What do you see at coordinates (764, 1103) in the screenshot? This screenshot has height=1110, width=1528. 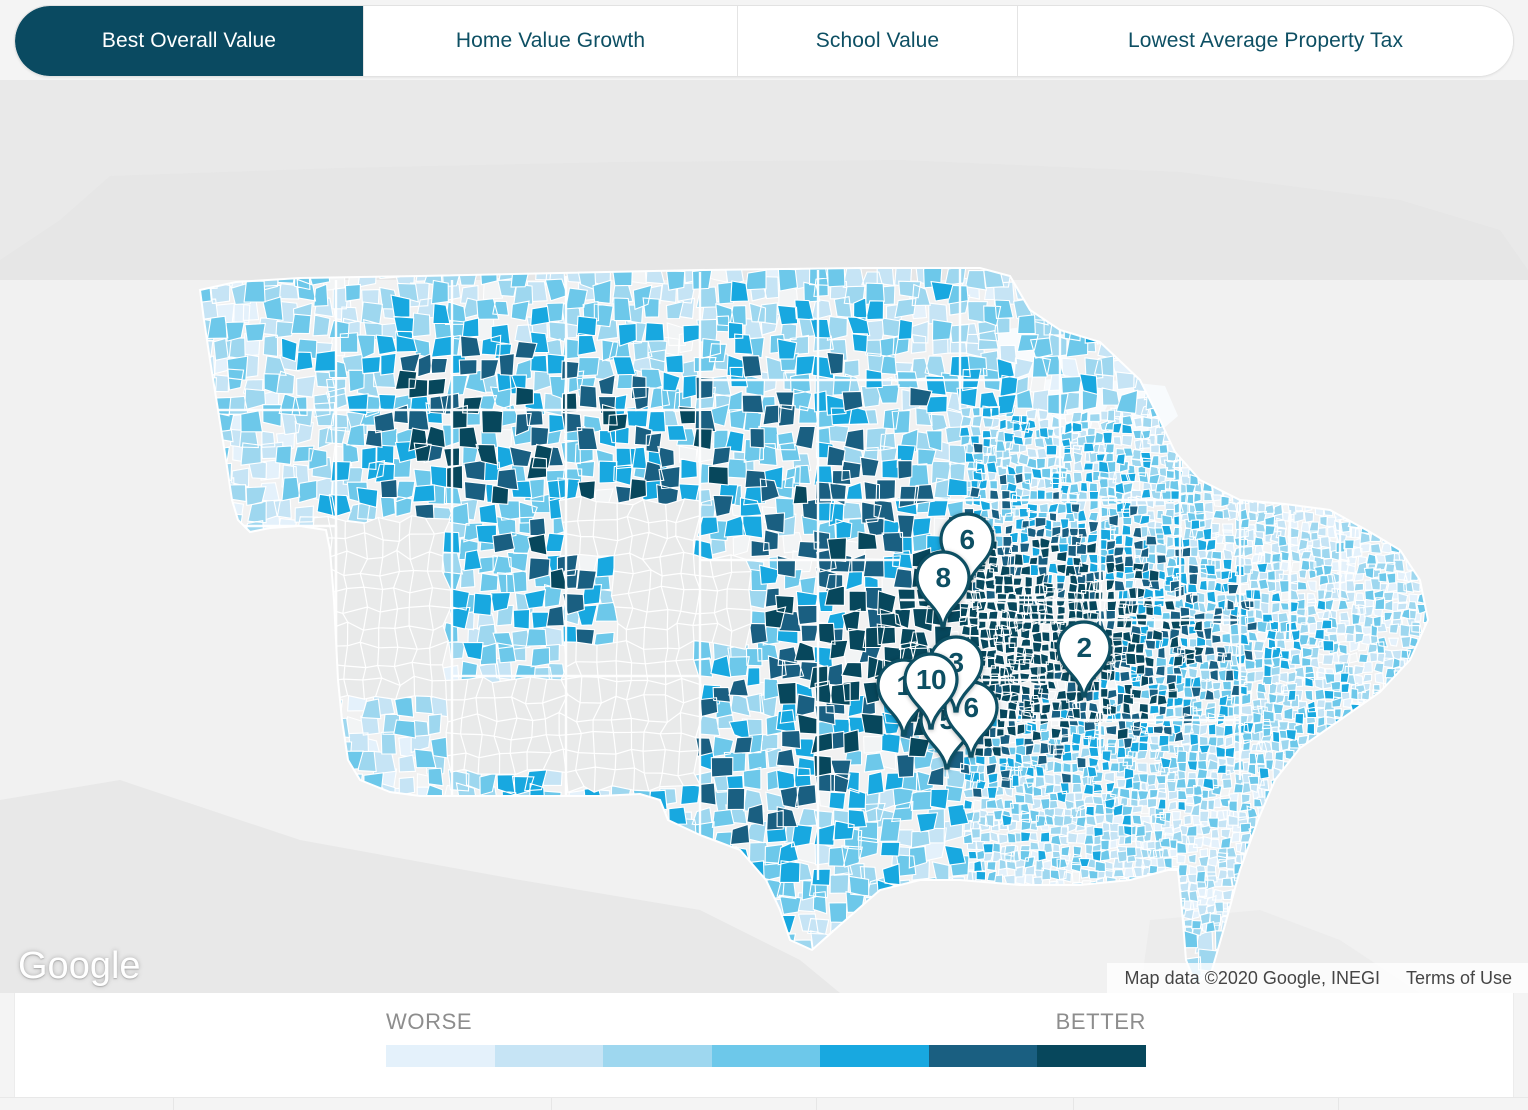 I see `table-top-divider` at bounding box center [764, 1103].